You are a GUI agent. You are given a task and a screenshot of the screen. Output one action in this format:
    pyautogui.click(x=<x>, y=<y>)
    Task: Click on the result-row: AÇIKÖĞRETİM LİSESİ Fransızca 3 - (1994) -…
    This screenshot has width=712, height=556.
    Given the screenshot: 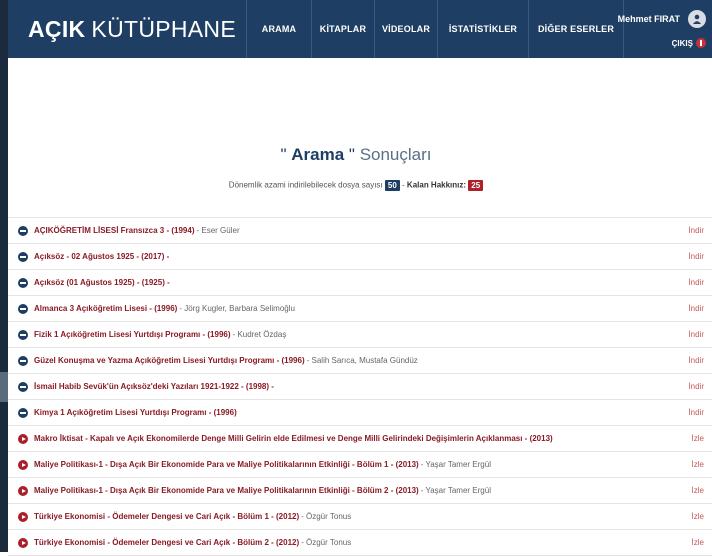 What is the action you would take?
    pyautogui.click(x=360, y=230)
    